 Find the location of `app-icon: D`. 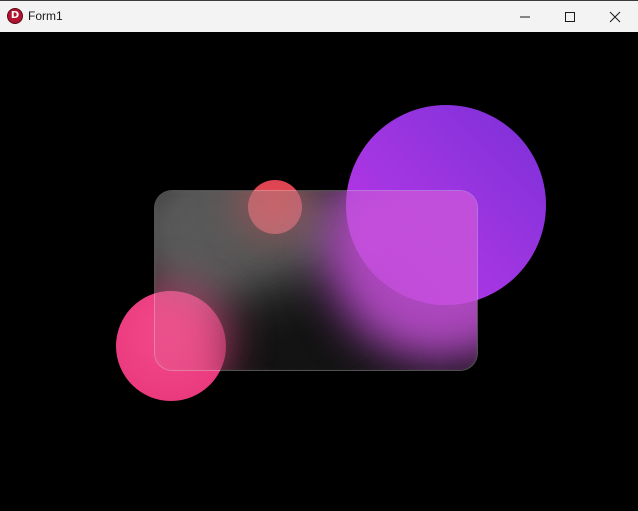

app-icon: D is located at coordinates (15, 16).